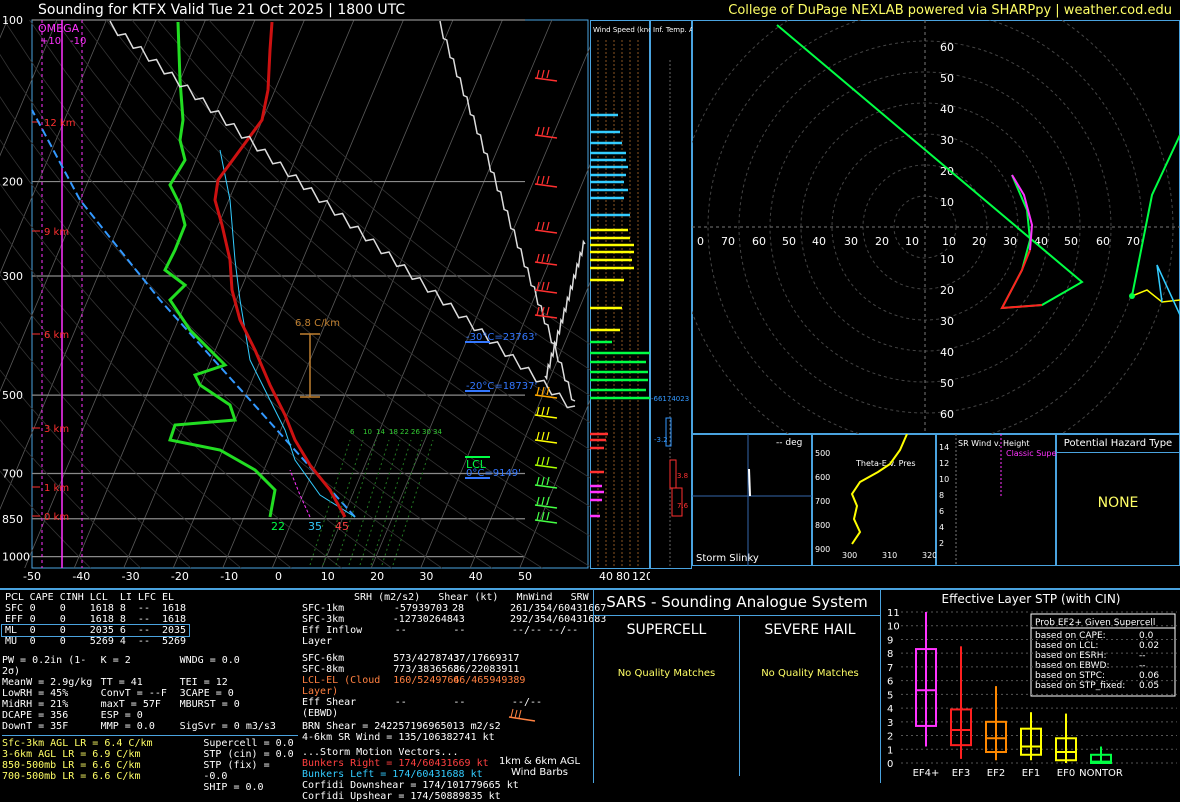  I want to click on hodo-trace-red, so click(1021, 279).